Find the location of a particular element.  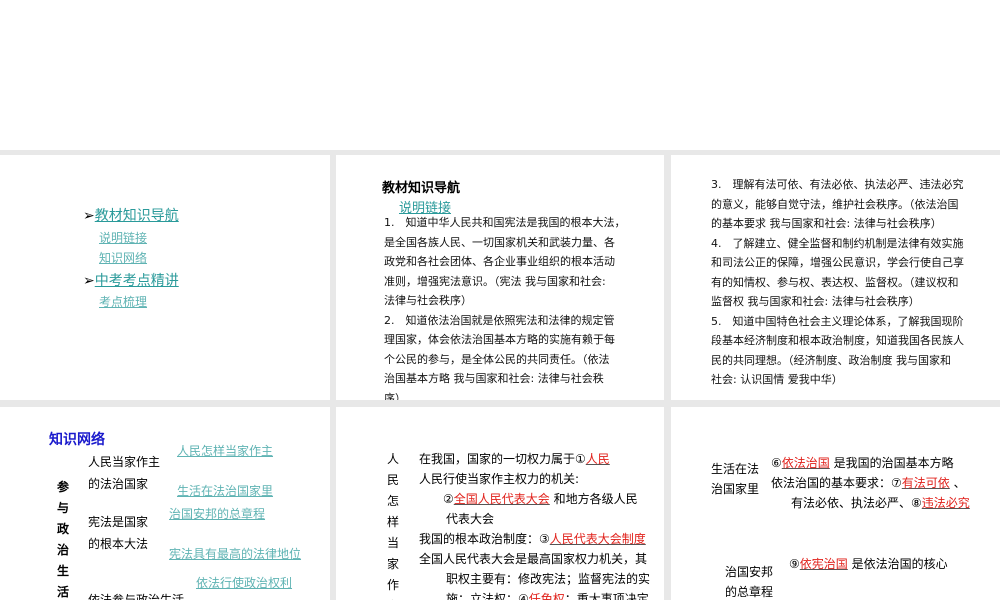

text-line: 5. 知道中国特色社会主义理论体系，了解我国现阶 is located at coordinates (837, 321).